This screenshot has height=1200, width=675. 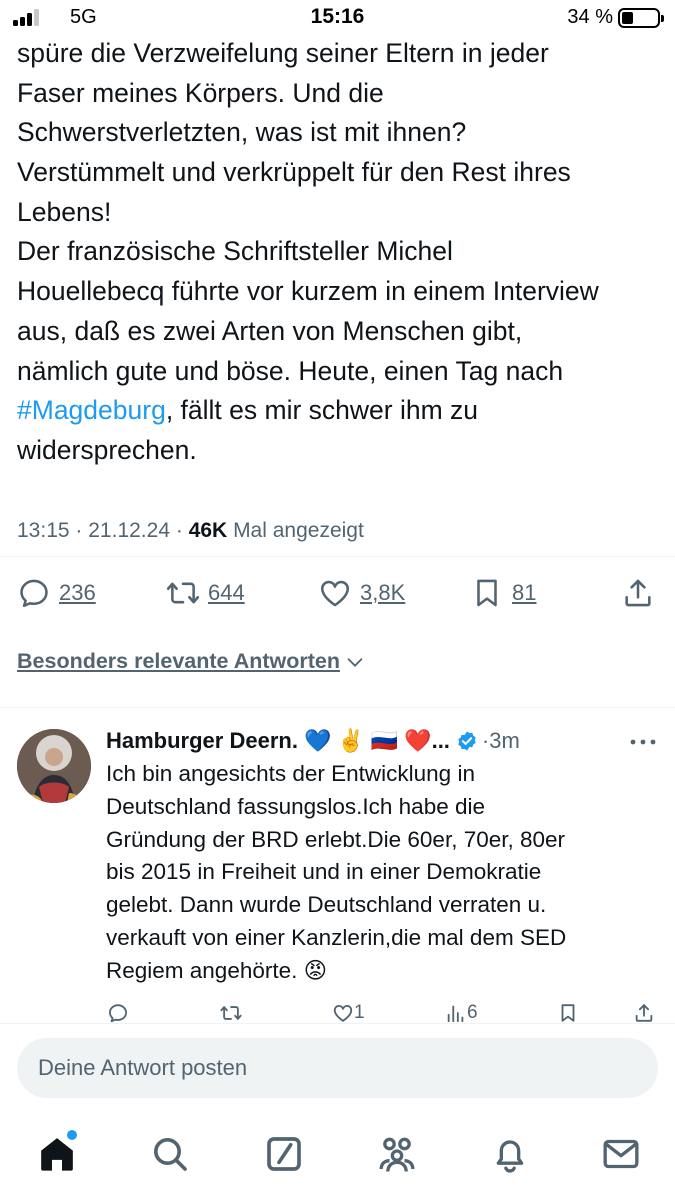 I want to click on tweet-text-line: Lebens!, so click(x=64, y=211).